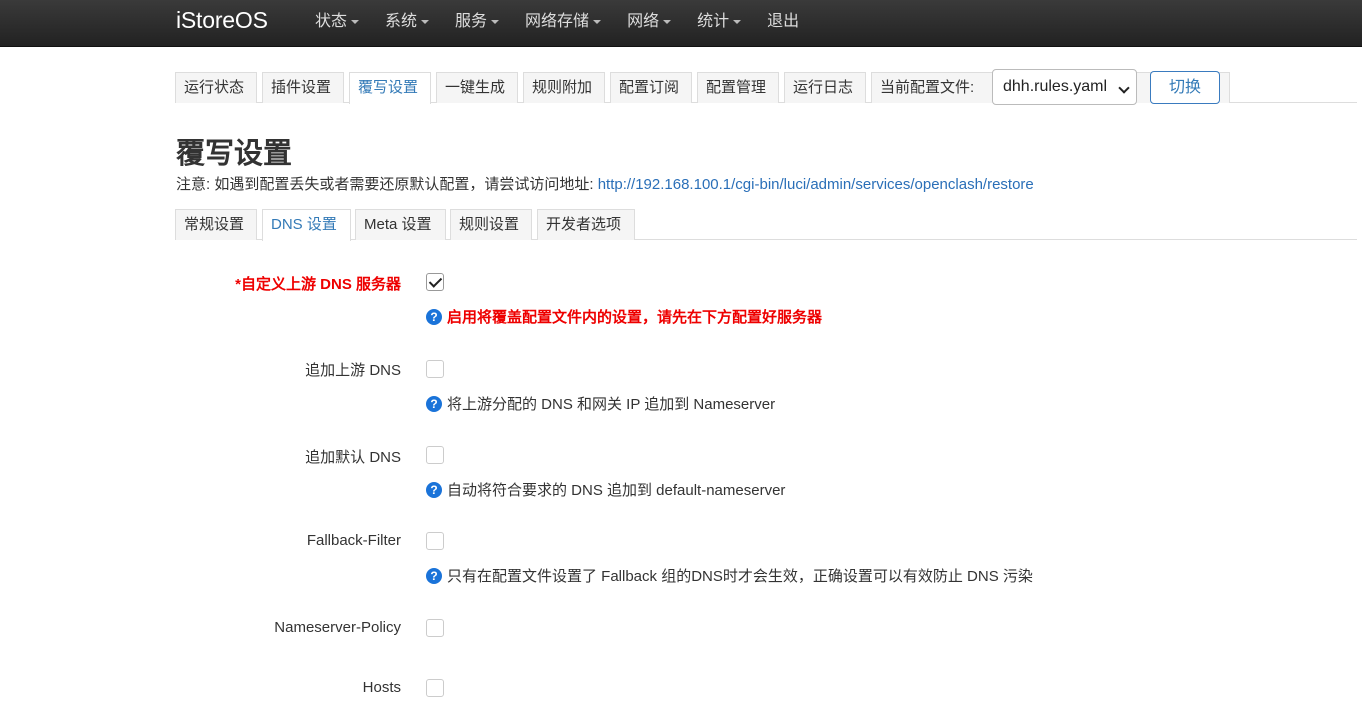  What do you see at coordinates (435, 455) in the screenshot?
I see `checkbox-append-default-dns` at bounding box center [435, 455].